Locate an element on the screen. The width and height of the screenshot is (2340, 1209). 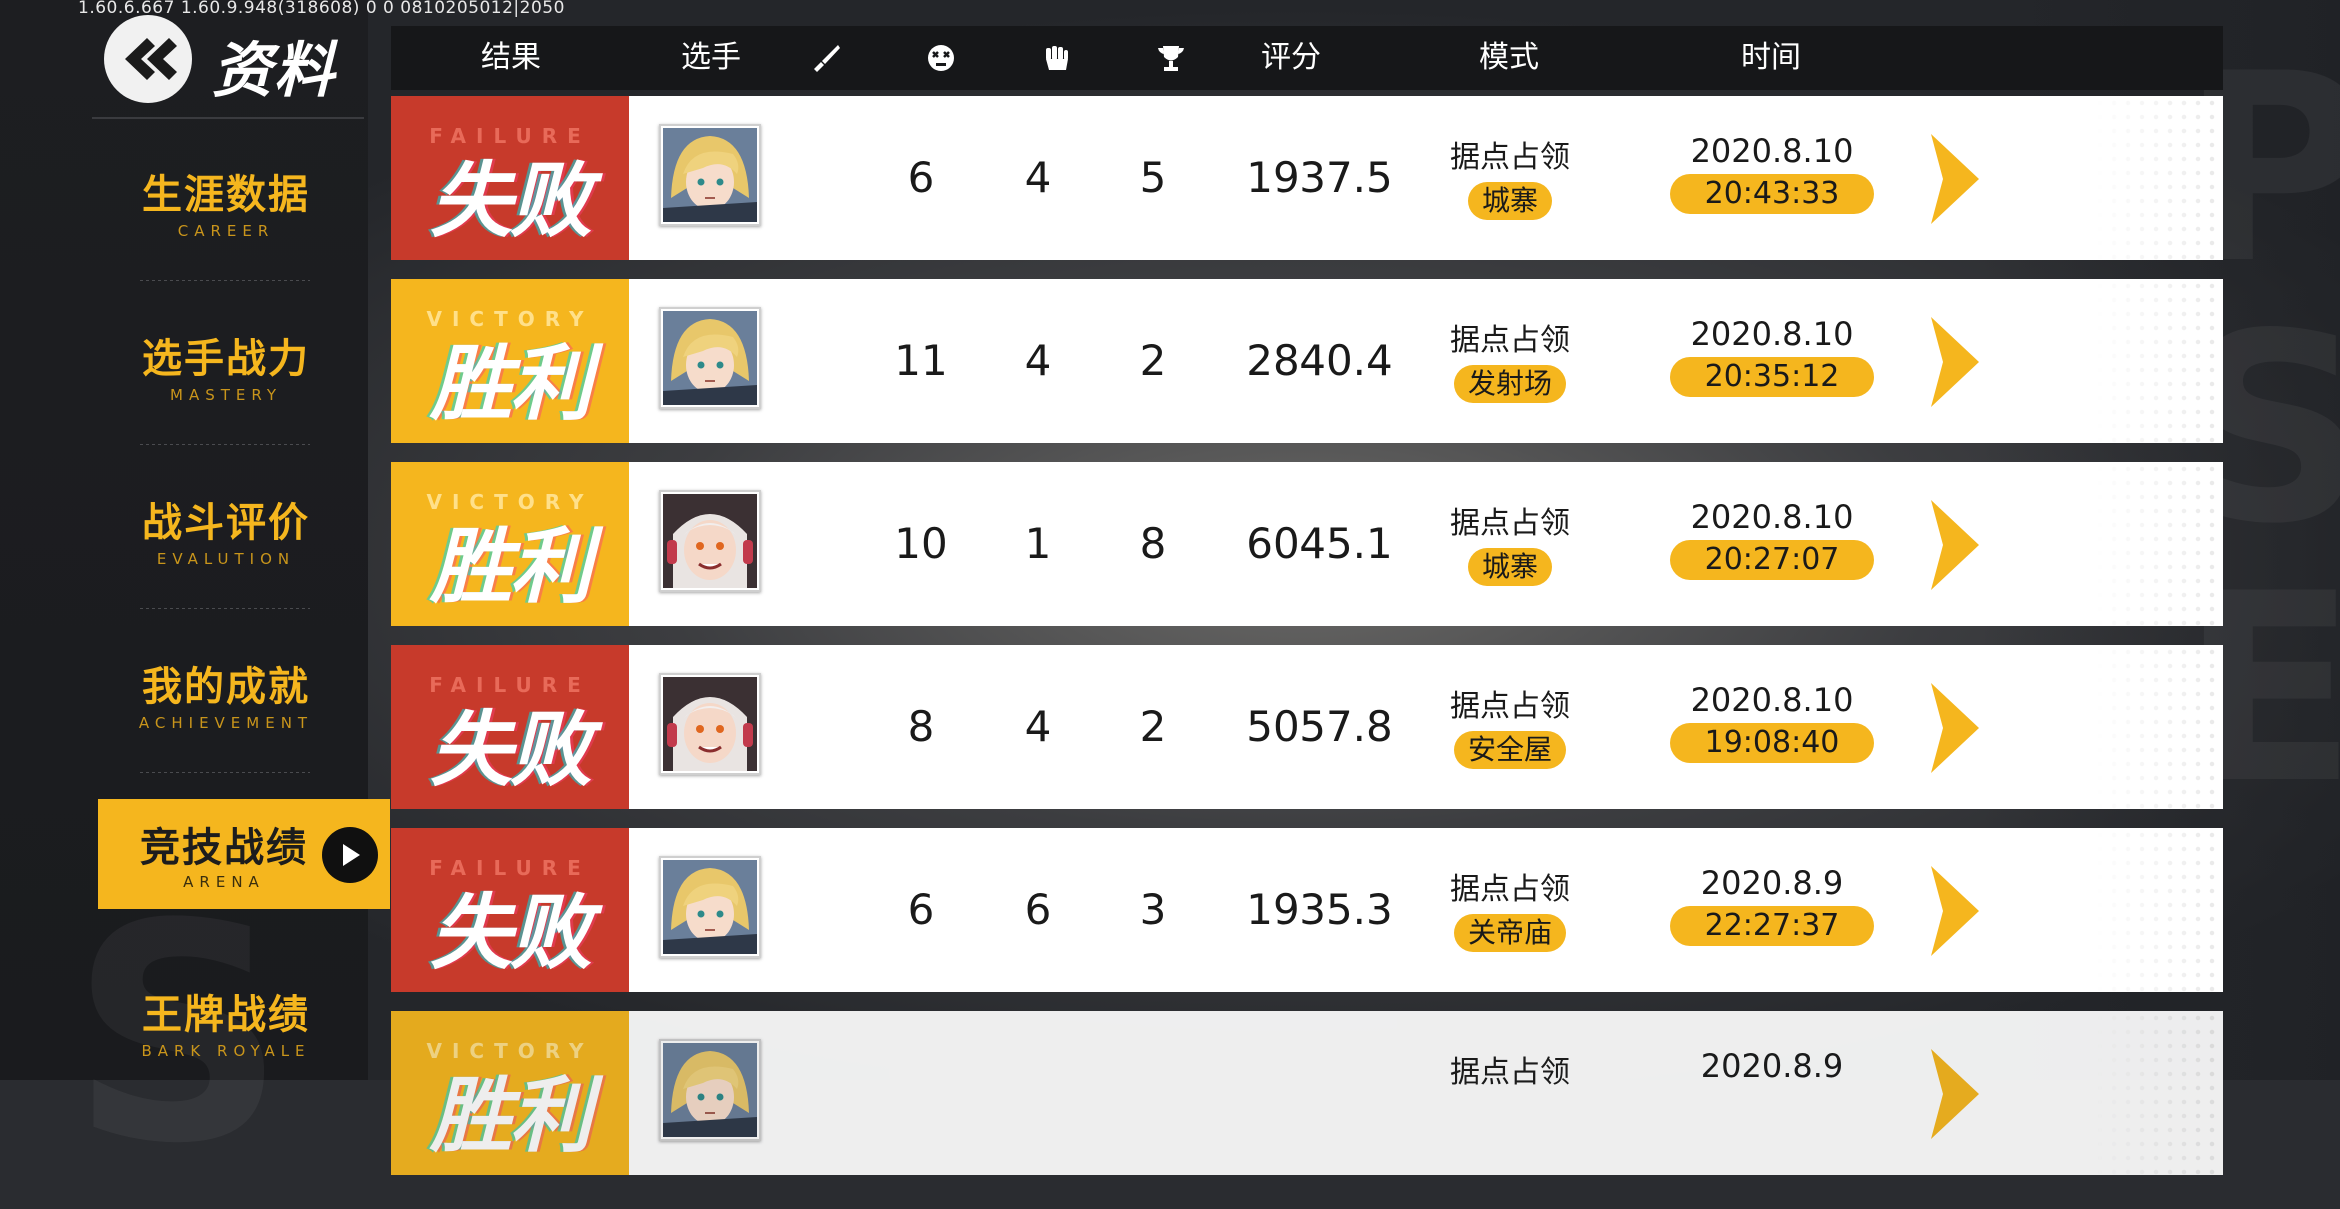
header-result: 结果 is located at coordinates (511, 57).